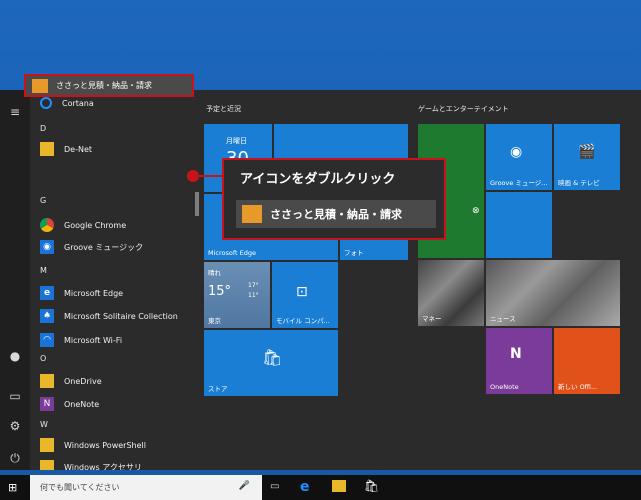 The width and height of the screenshot is (641, 500). What do you see at coordinates (47, 340) in the screenshot?
I see `wifi-icon: ◠` at bounding box center [47, 340].